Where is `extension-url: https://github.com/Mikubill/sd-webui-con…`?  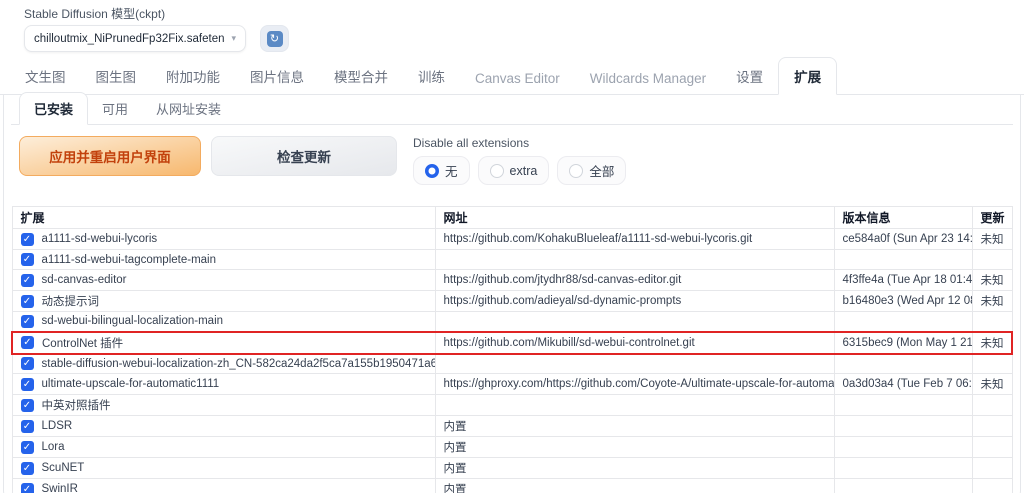
extension-url: https://github.com/Mikubill/sd-webui-con… is located at coordinates (634, 342).